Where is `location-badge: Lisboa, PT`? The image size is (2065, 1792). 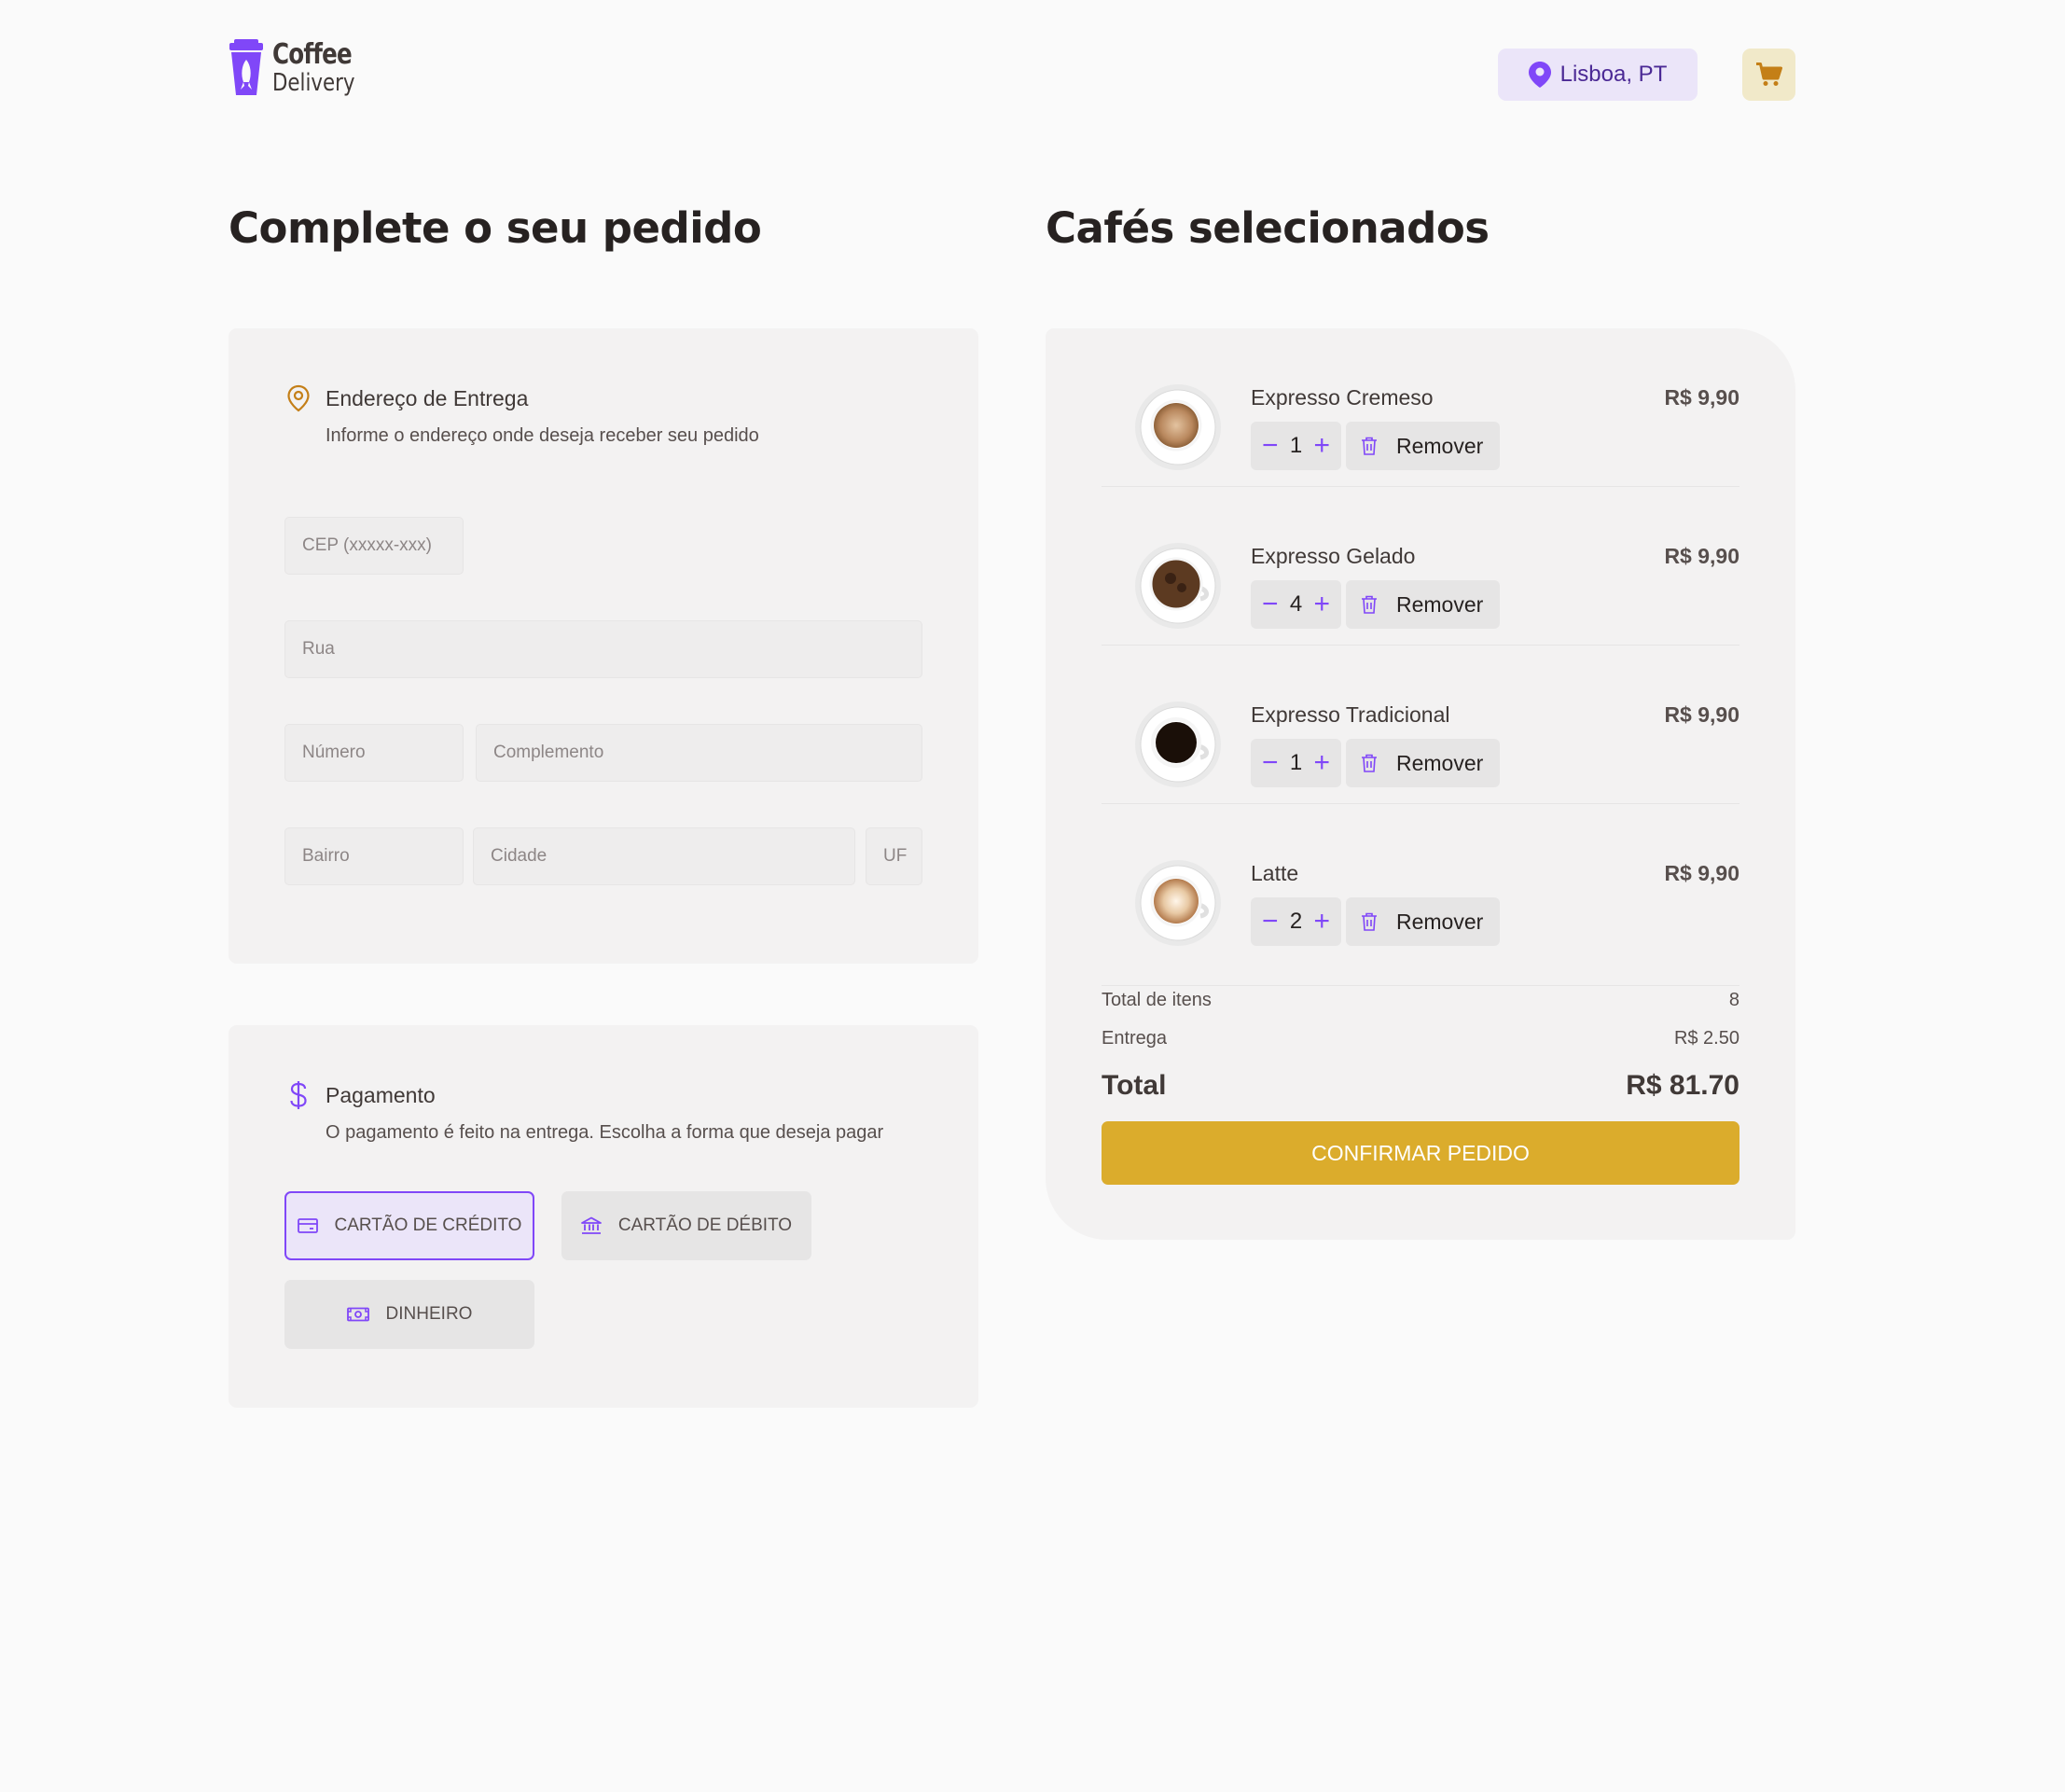
location-badge: Lisboa, PT is located at coordinates (1598, 75).